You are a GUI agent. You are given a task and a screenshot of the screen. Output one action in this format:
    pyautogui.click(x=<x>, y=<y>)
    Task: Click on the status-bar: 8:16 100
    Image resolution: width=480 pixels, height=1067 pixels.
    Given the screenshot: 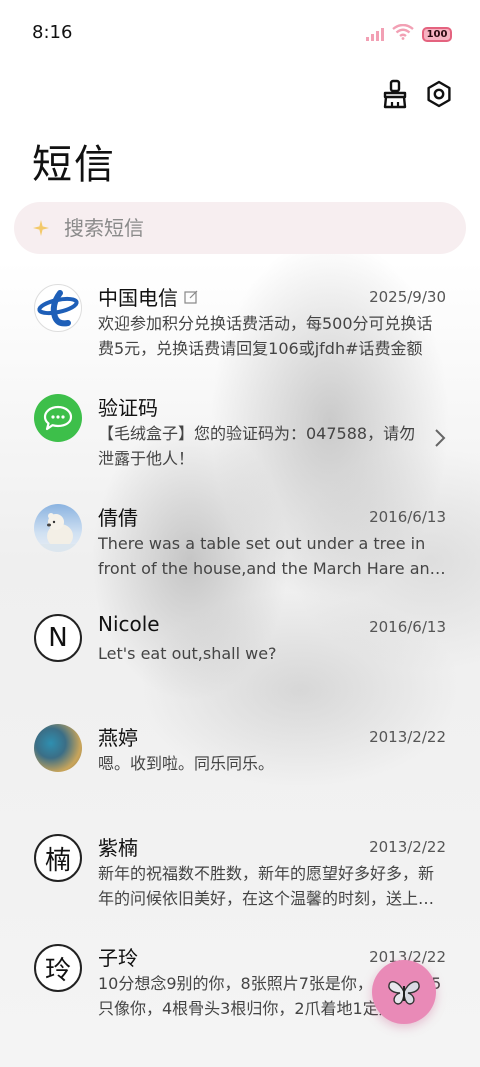 What is the action you would take?
    pyautogui.click(x=240, y=34)
    